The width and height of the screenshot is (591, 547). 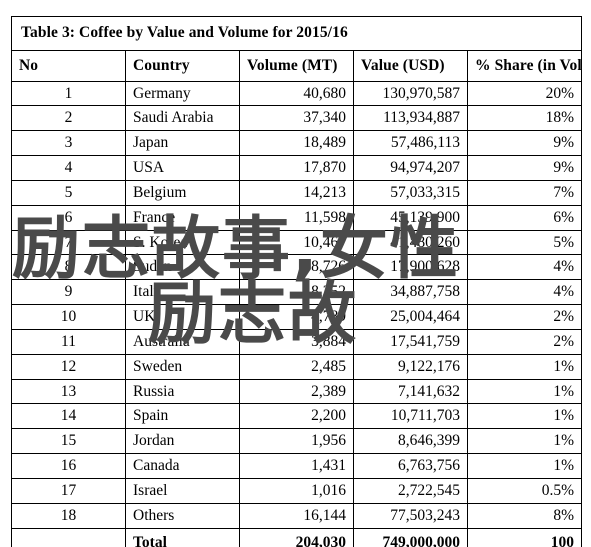 I want to click on table-row: 3 Japan 18,489 57,486,113 9%, so click(x=296, y=143).